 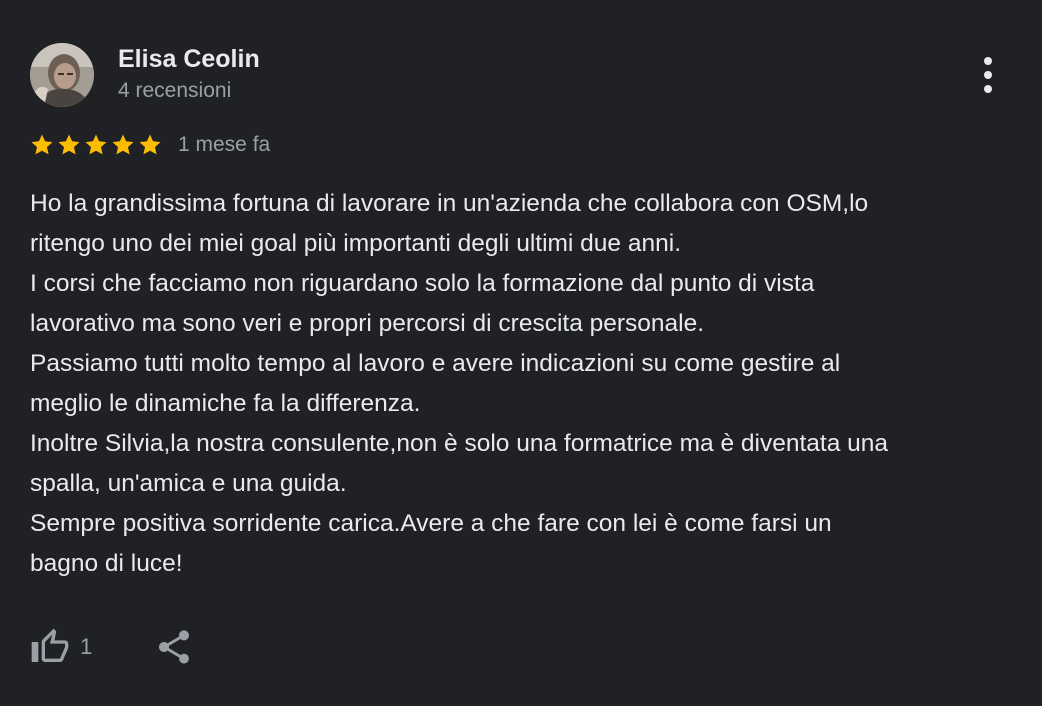 What do you see at coordinates (86, 646) in the screenshot?
I see `like-count: 1` at bounding box center [86, 646].